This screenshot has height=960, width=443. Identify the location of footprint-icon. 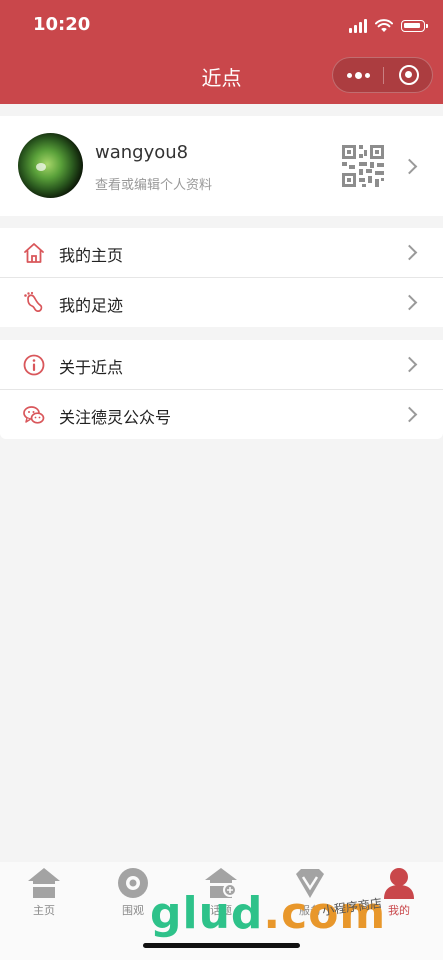
(33, 301).